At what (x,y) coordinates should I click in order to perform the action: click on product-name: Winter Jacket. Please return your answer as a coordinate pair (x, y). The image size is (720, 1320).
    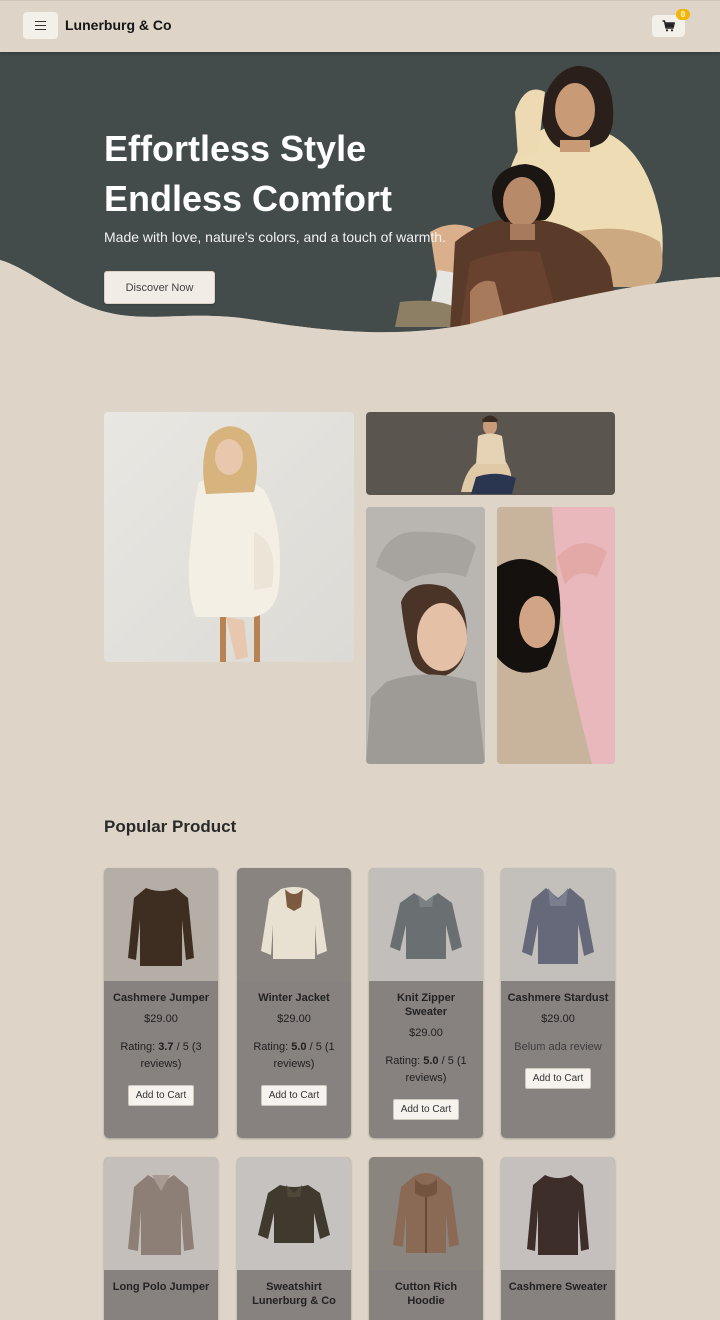
    Looking at the image, I should click on (294, 998).